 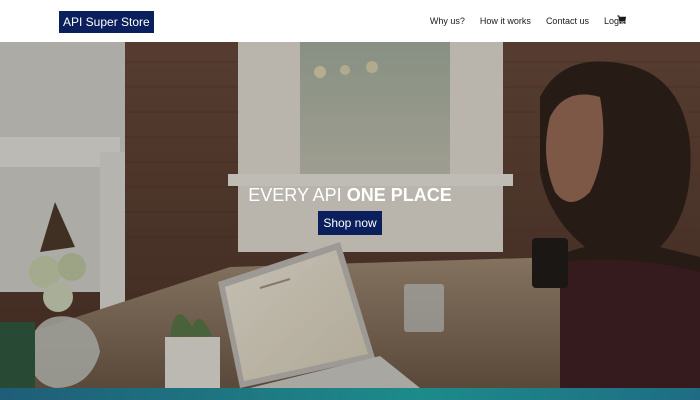 I want to click on main-nav: Why us? How it works Contact us Login, so click(x=528, y=21).